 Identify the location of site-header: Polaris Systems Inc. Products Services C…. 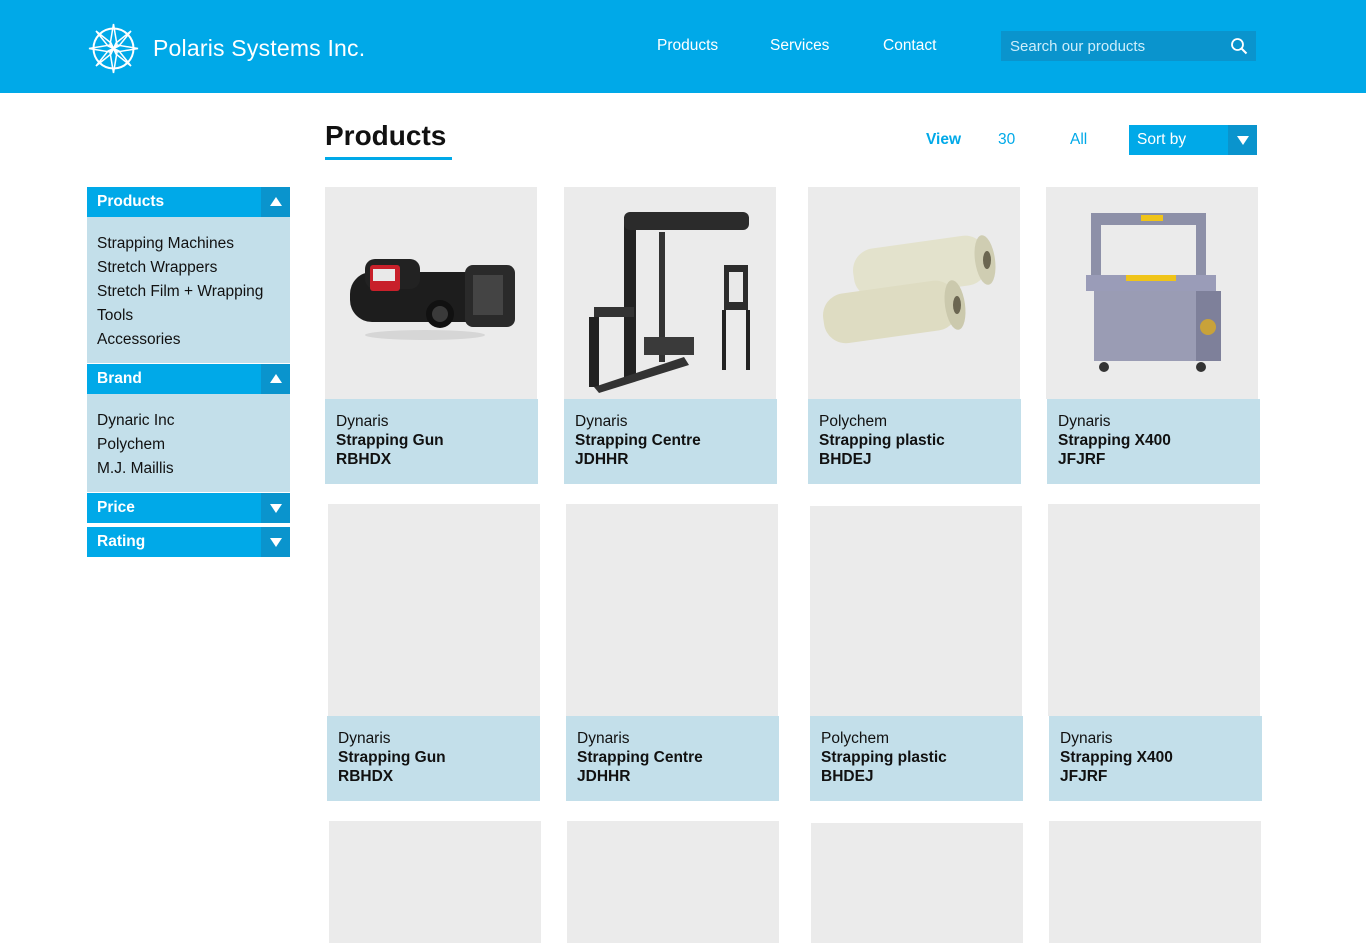
(683, 46).